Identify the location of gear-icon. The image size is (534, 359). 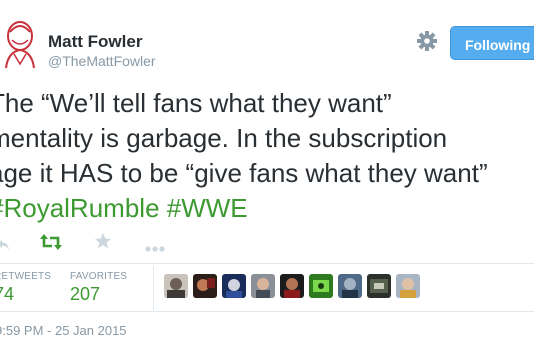
(427, 41).